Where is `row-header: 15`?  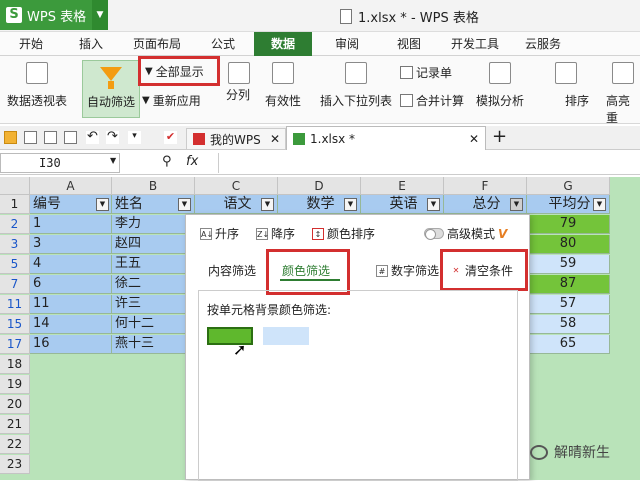 row-header: 15 is located at coordinates (15, 324).